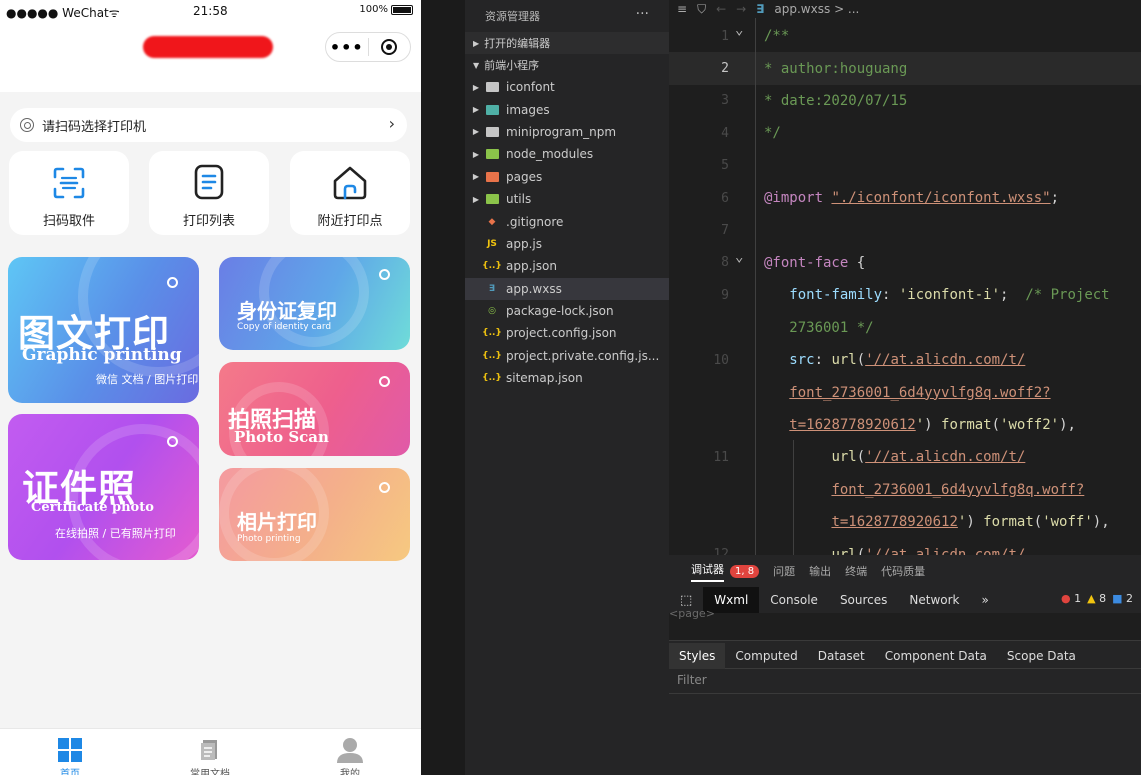 The image size is (1141, 775). Describe the element at coordinates (1097, 598) in the screenshot. I see `issue-counts: ● 1 ▲ 8 ■ 2` at that location.